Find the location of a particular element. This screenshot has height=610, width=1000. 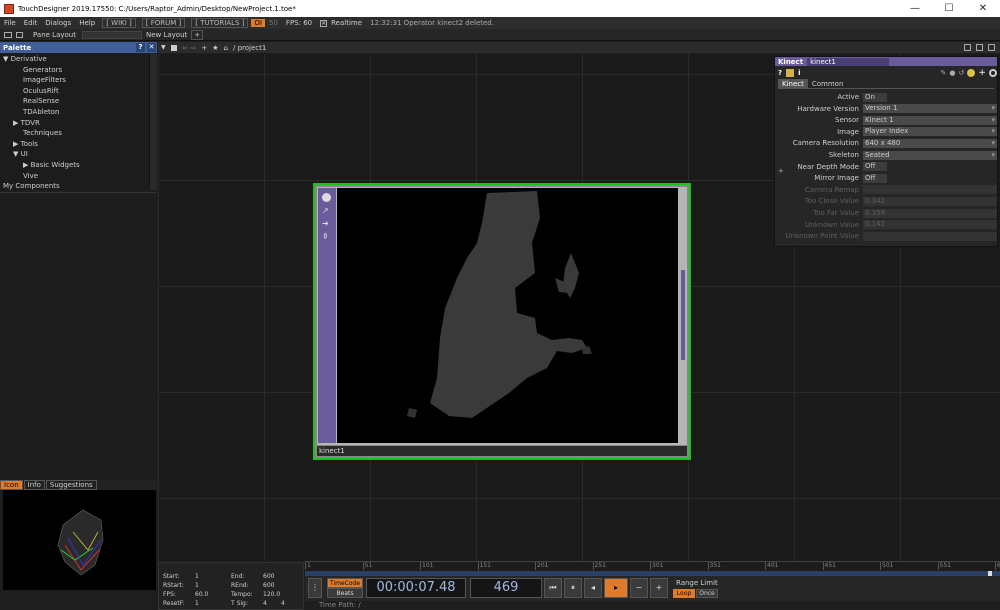

step-forward-icon: + is located at coordinates (659, 588).